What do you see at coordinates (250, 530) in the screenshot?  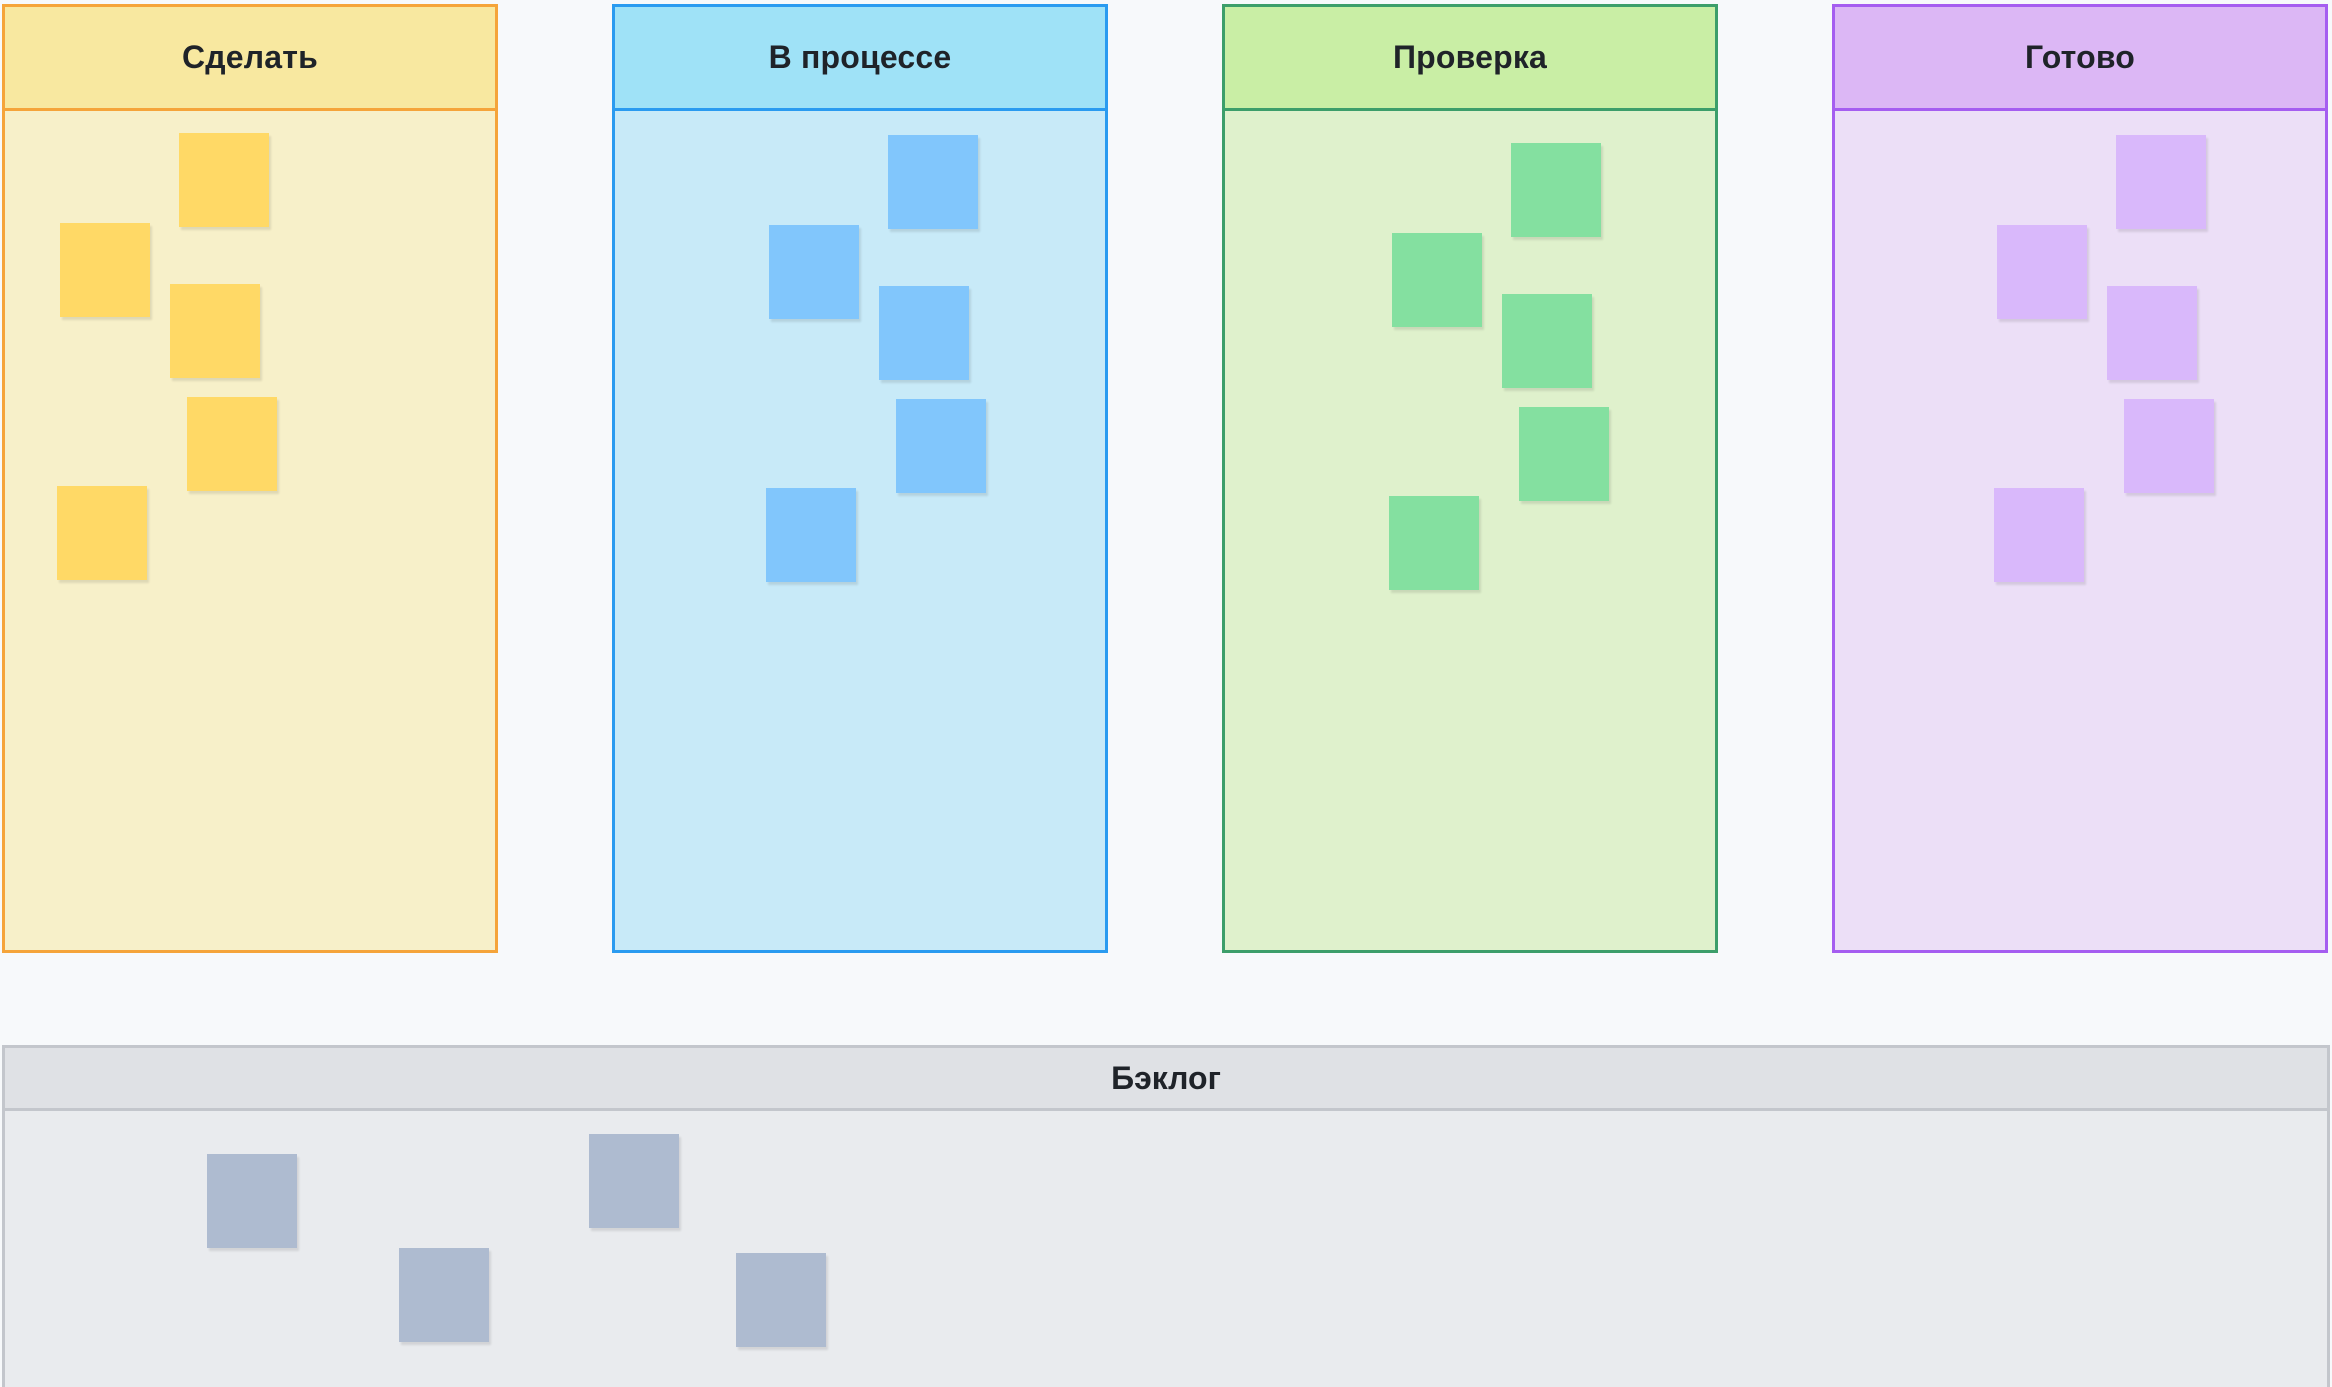 I see `column-todo-body` at bounding box center [250, 530].